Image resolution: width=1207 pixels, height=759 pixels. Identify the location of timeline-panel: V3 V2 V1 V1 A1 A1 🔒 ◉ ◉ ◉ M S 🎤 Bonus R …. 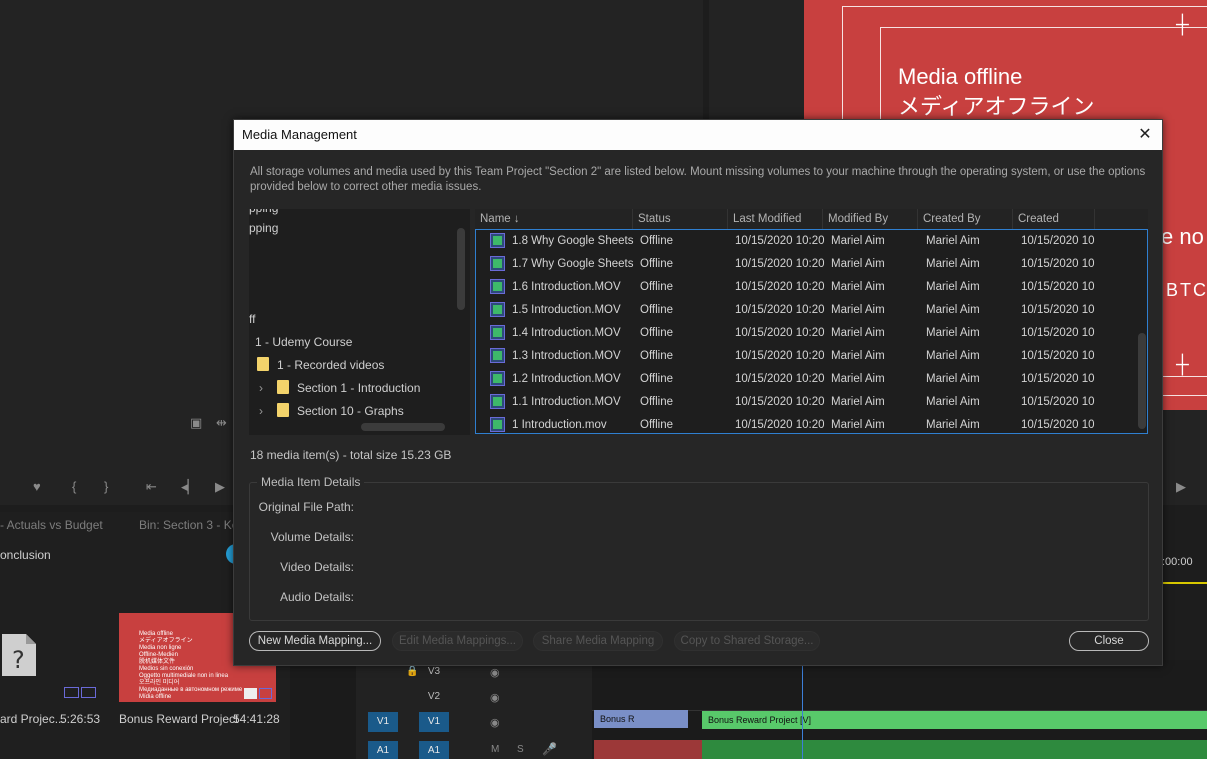
(748, 709).